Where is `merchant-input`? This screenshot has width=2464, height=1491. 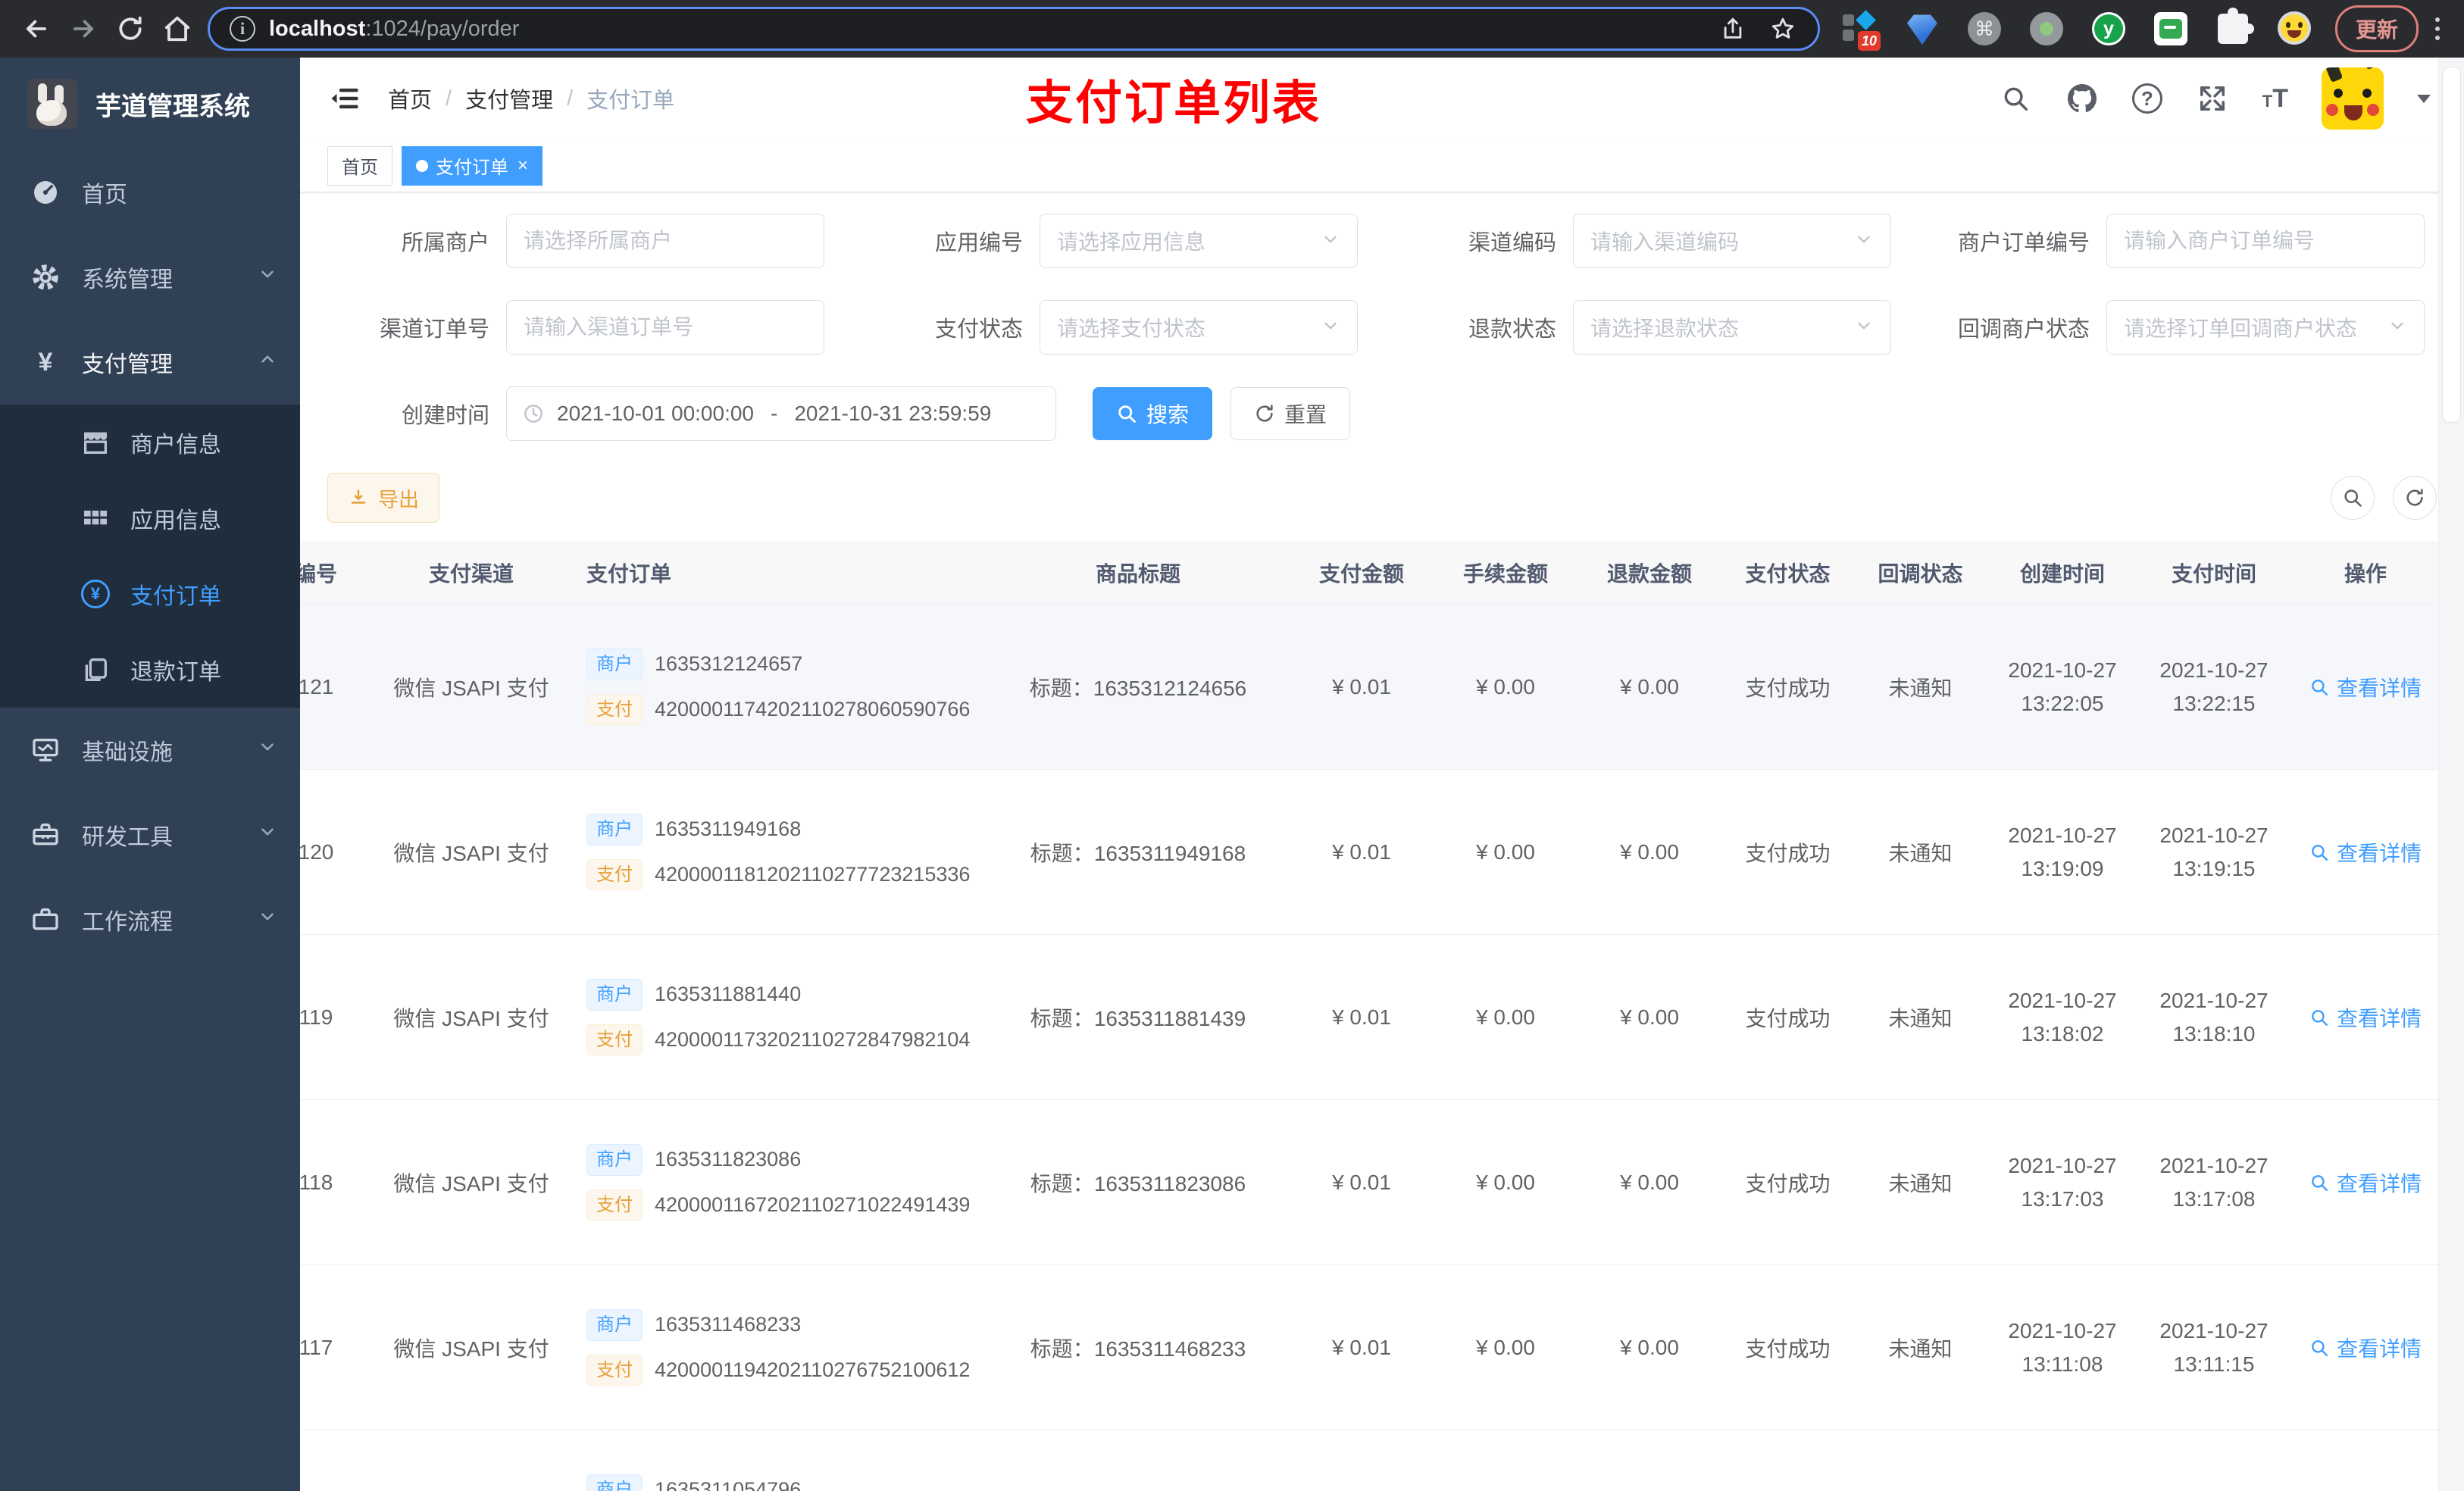
merchant-input is located at coordinates (665, 241).